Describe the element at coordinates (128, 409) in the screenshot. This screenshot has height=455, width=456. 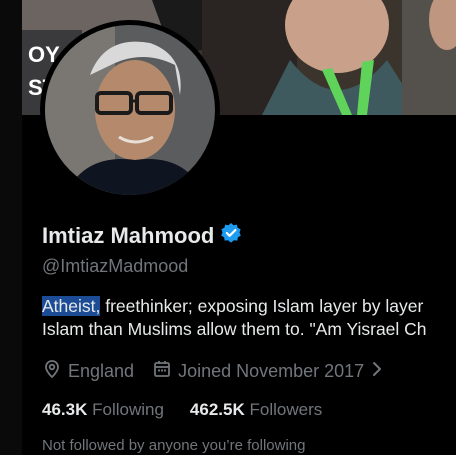
I see `following-label: Following` at that location.